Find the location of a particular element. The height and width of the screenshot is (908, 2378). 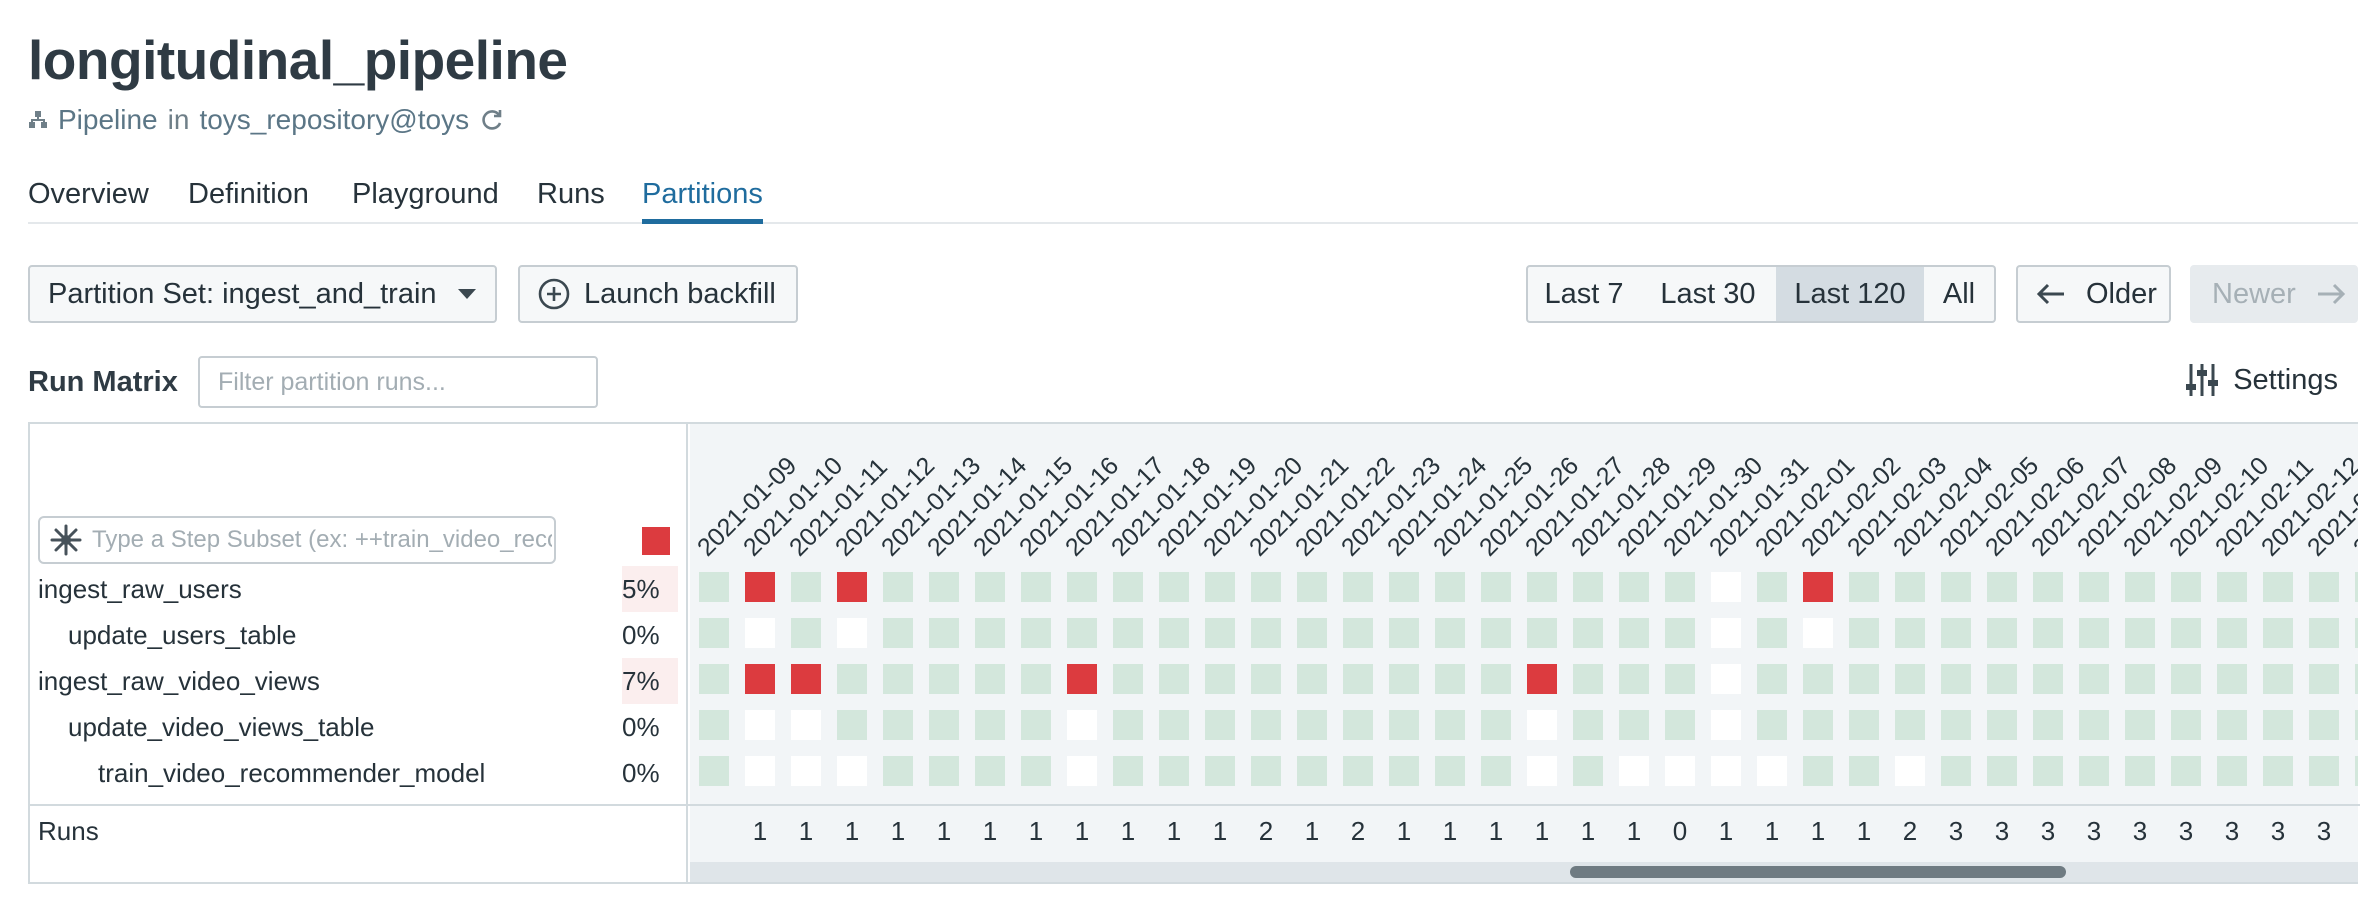

settings-button: Settings is located at coordinates (2261, 380).